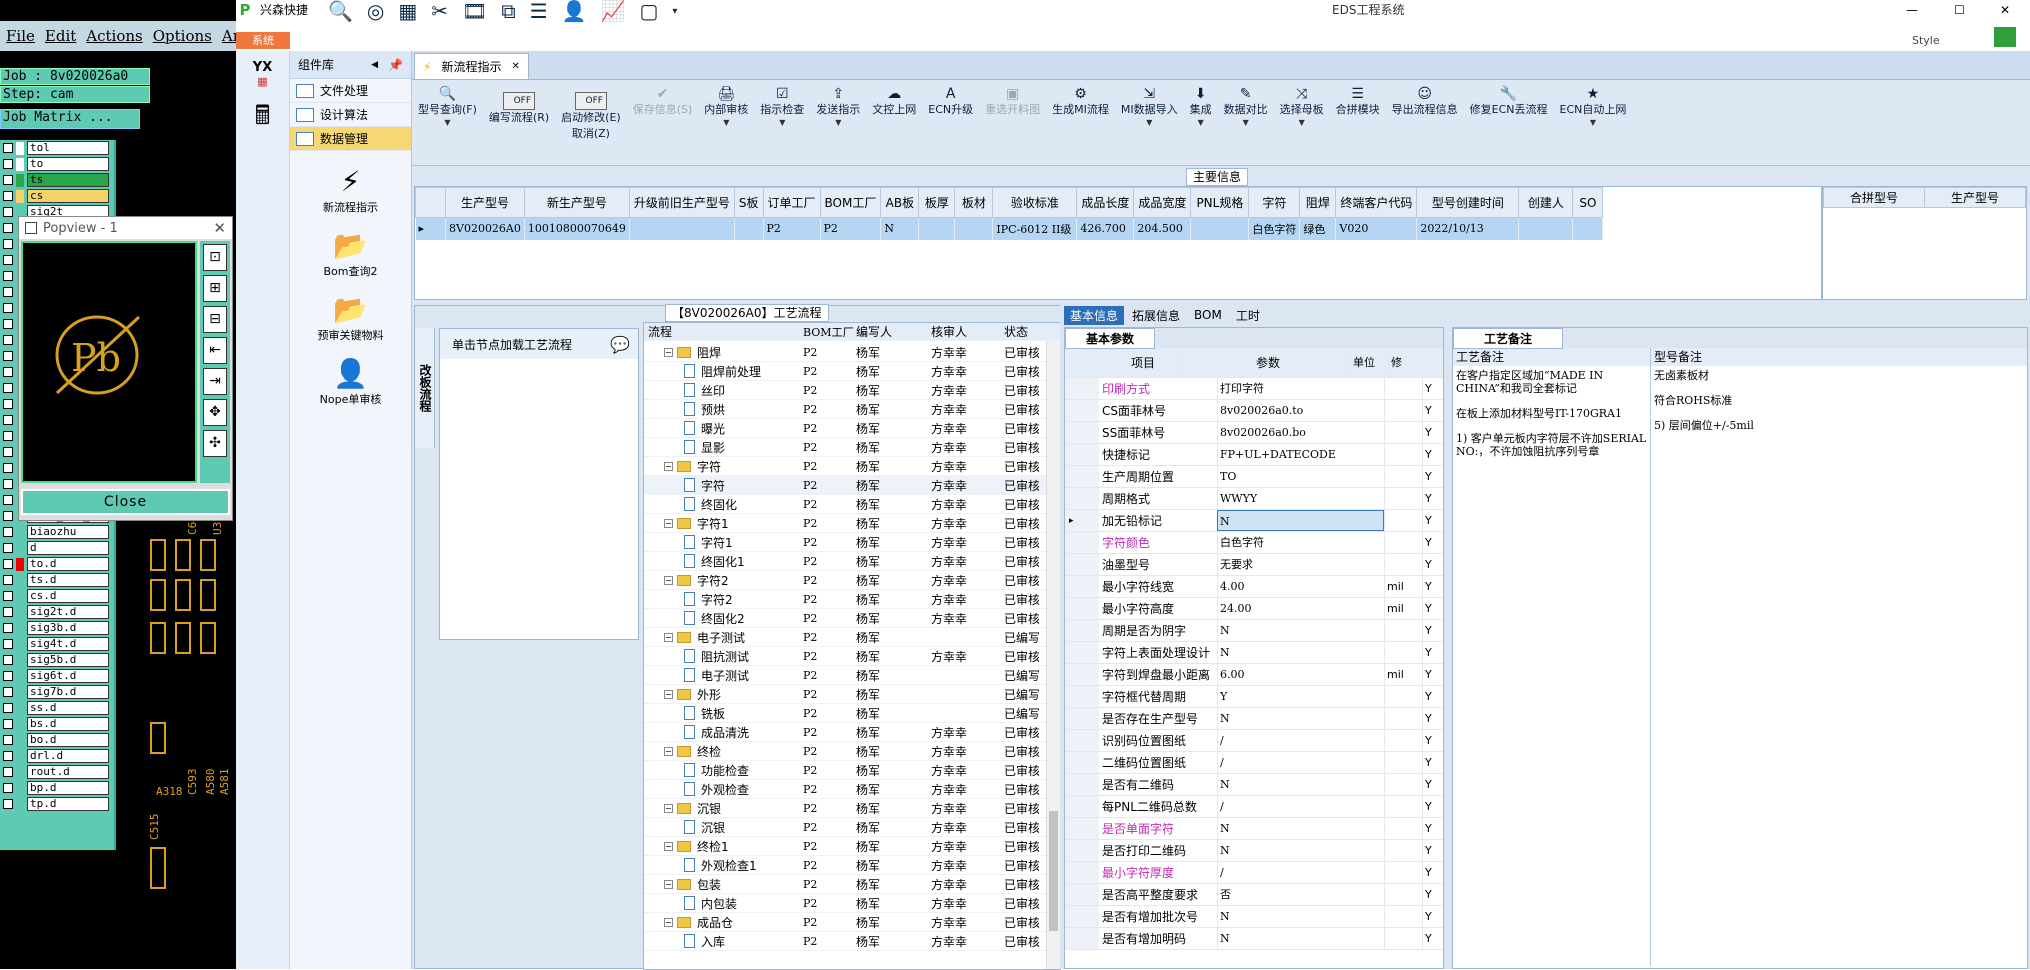 Image resolution: width=2030 pixels, height=970 pixels. I want to click on pan-right-icon: ⇥, so click(215, 381).